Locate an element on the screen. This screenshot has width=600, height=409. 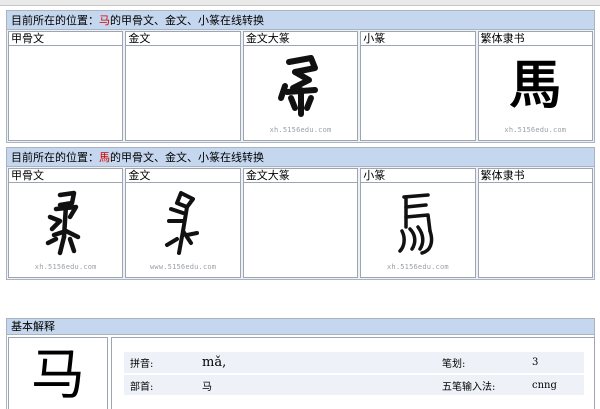
oracle-horse-icon is located at coordinates (65, 223).